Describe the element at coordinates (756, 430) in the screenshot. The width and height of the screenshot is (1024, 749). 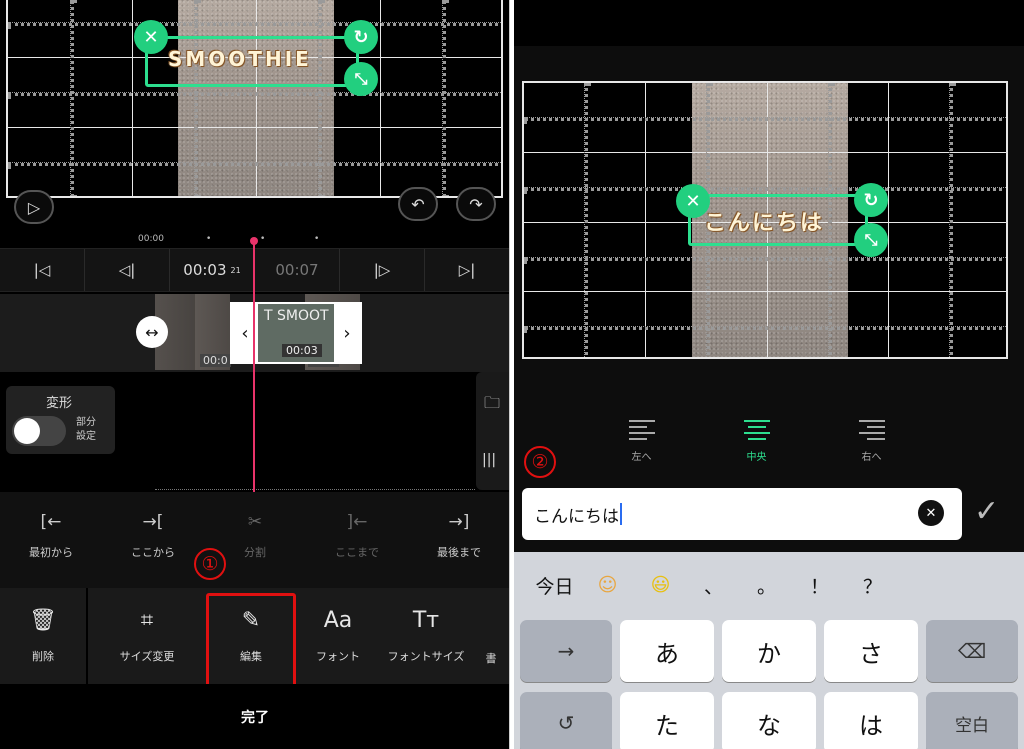
I see `align-center-icon` at that location.